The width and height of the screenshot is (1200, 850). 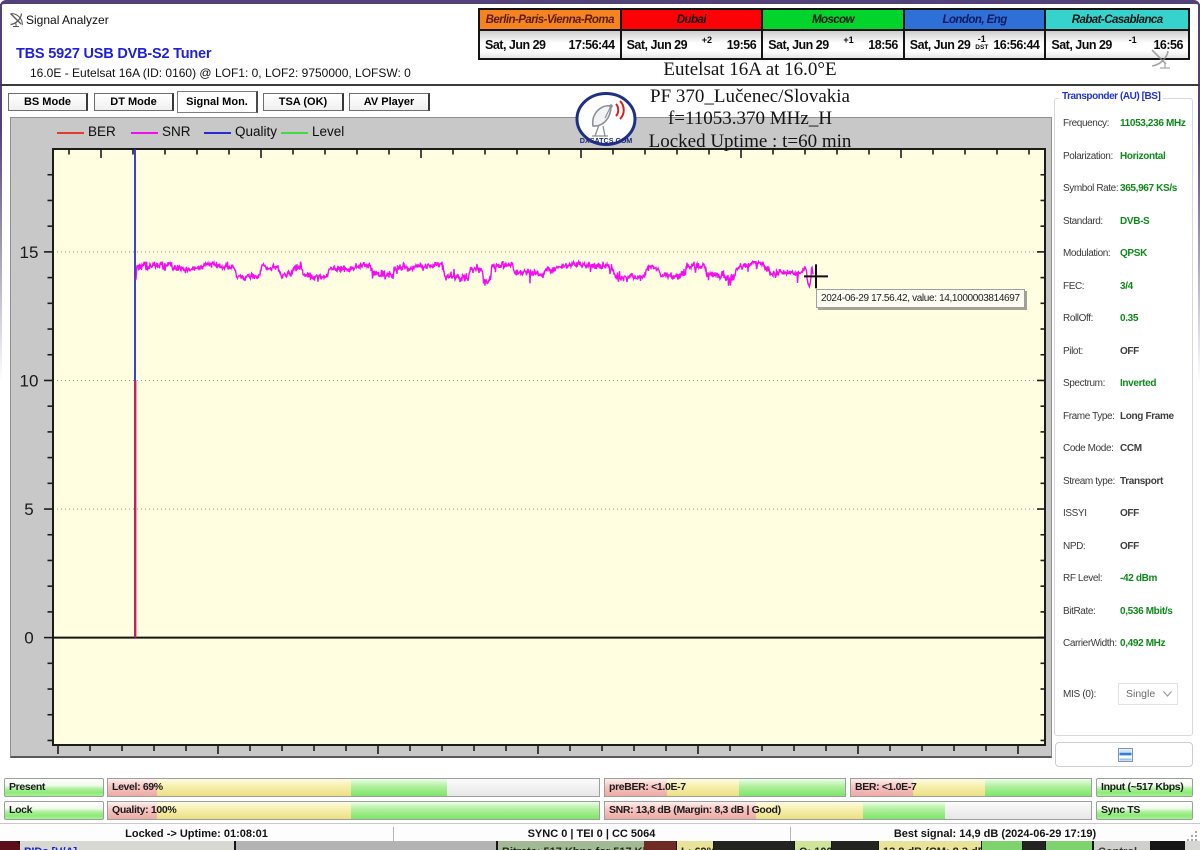 What do you see at coordinates (1088, 156) in the screenshot?
I see `tp-label-polarization-: Polarization:` at bounding box center [1088, 156].